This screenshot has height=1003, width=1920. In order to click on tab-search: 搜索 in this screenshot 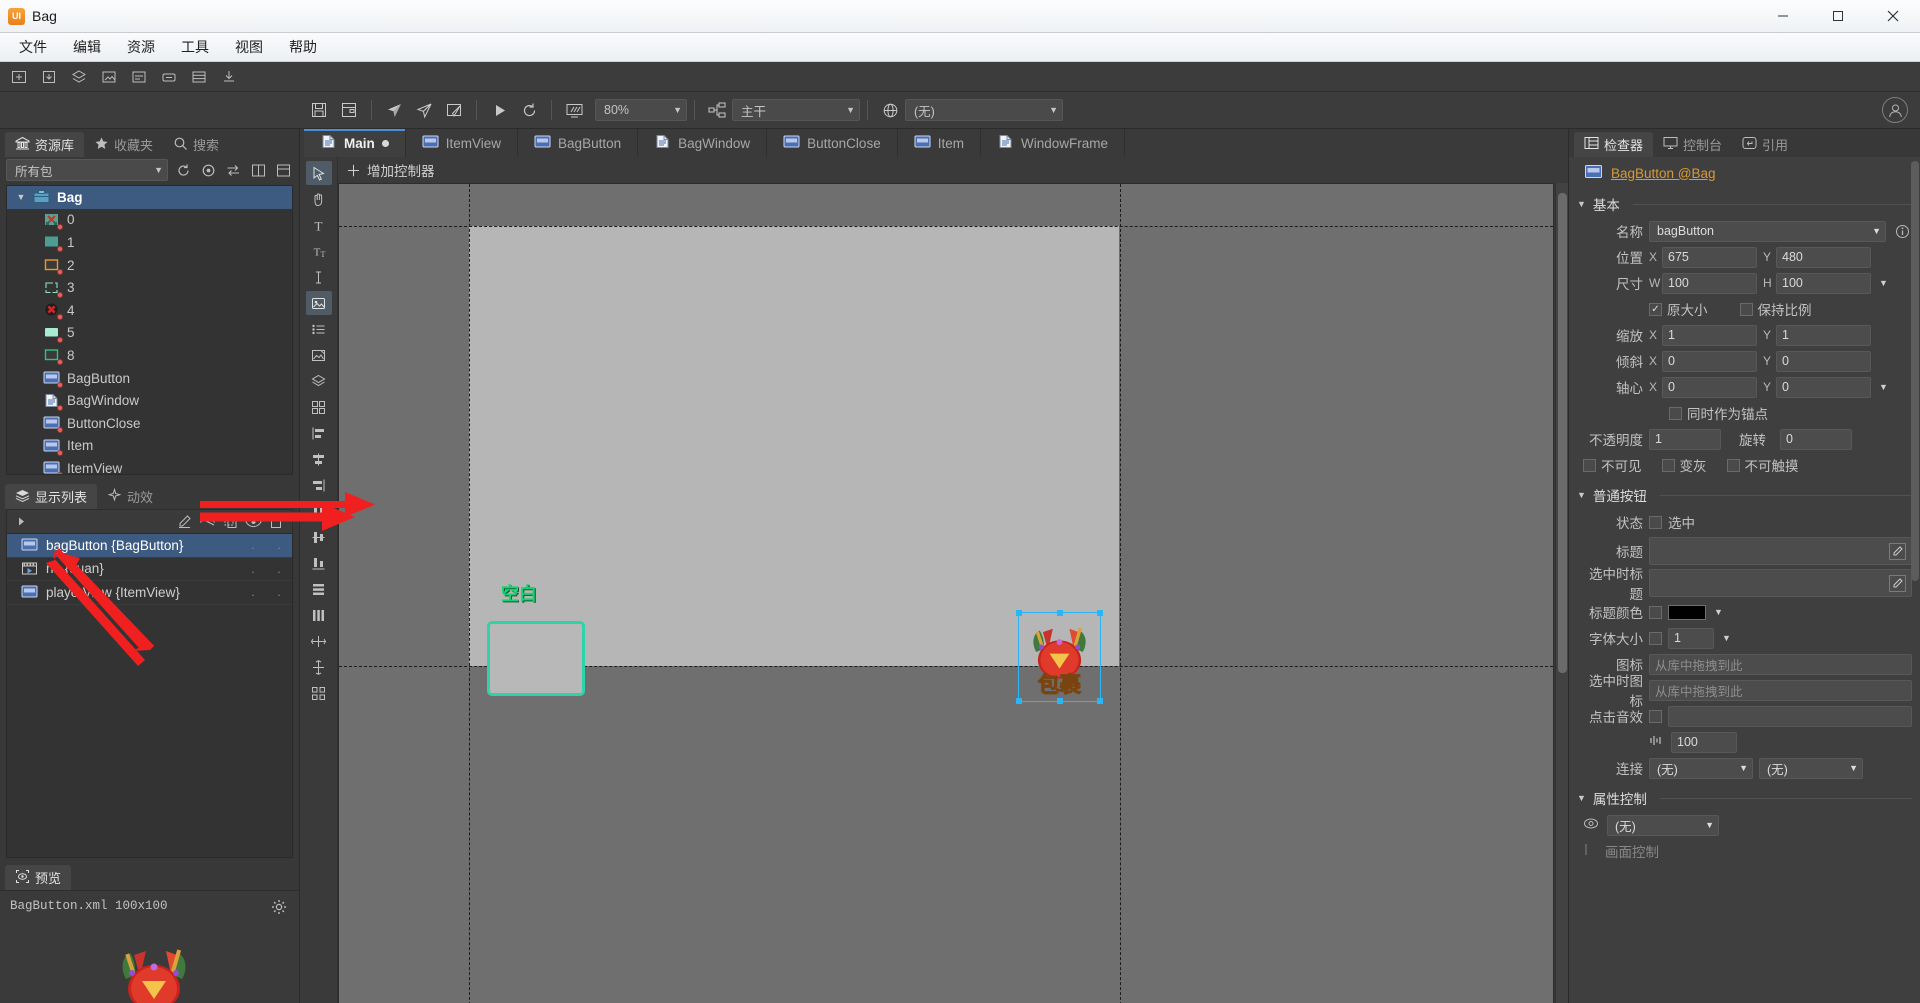, I will do `click(196, 144)`.